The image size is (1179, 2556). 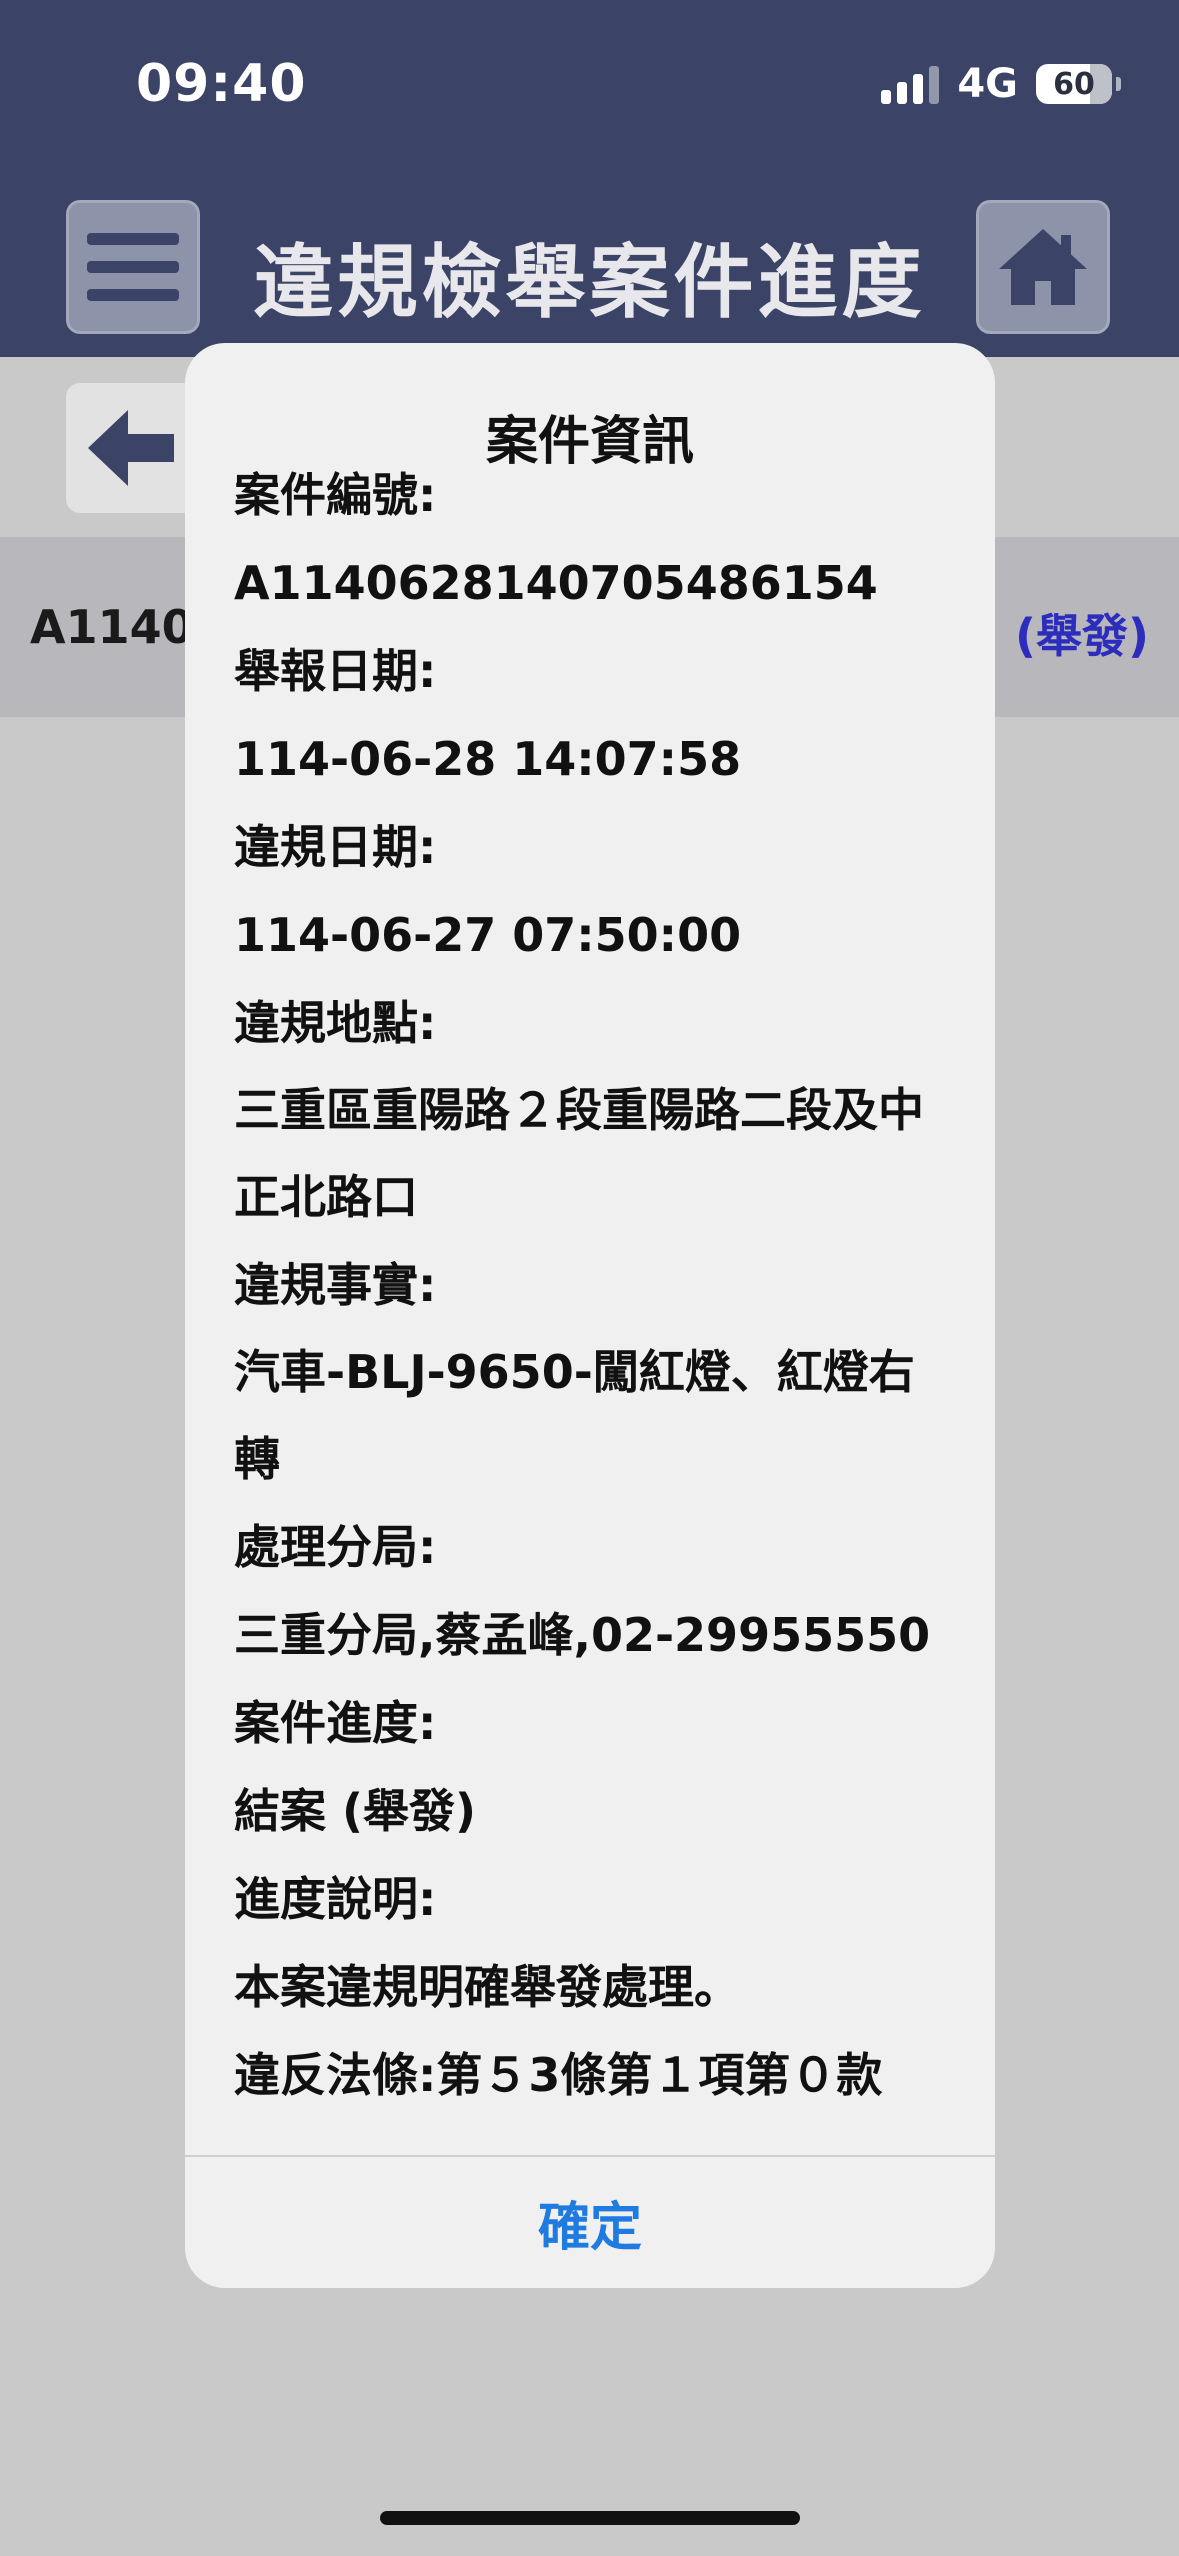 I want to click on network-type: 4G, so click(x=987, y=84).